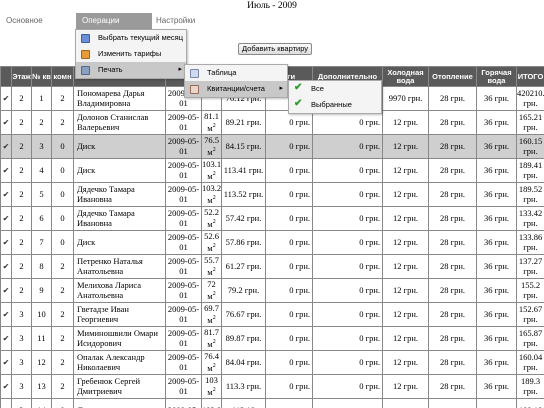 This screenshot has height=408, width=544. Describe the element at coordinates (41, 194) in the screenshot. I see `cell-apt: 5` at that location.